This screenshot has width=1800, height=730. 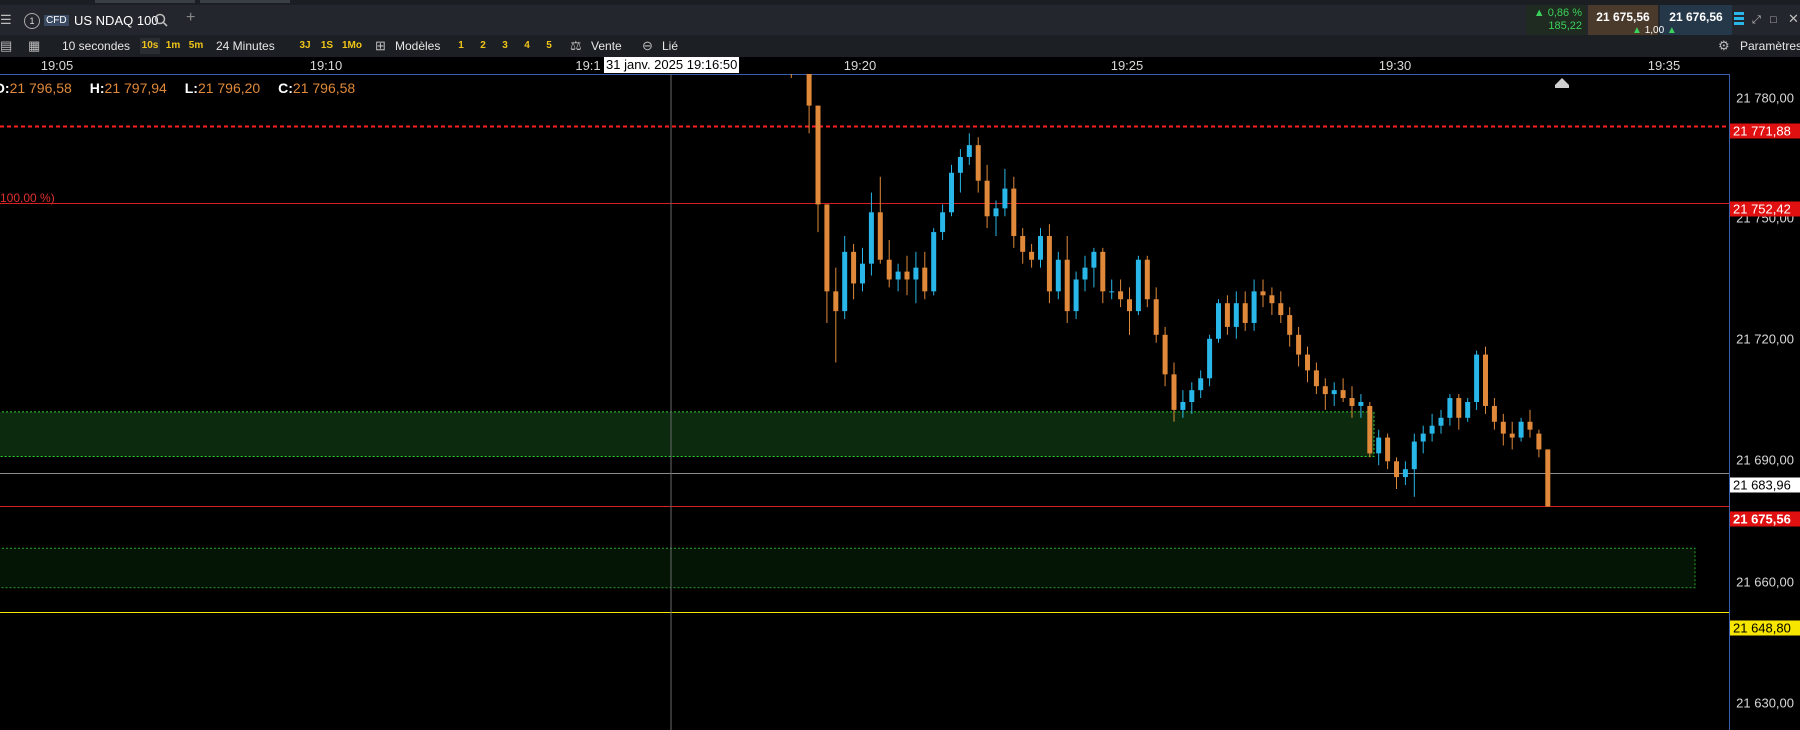 What do you see at coordinates (647, 45) in the screenshot?
I see `link-icon: ⊖` at bounding box center [647, 45].